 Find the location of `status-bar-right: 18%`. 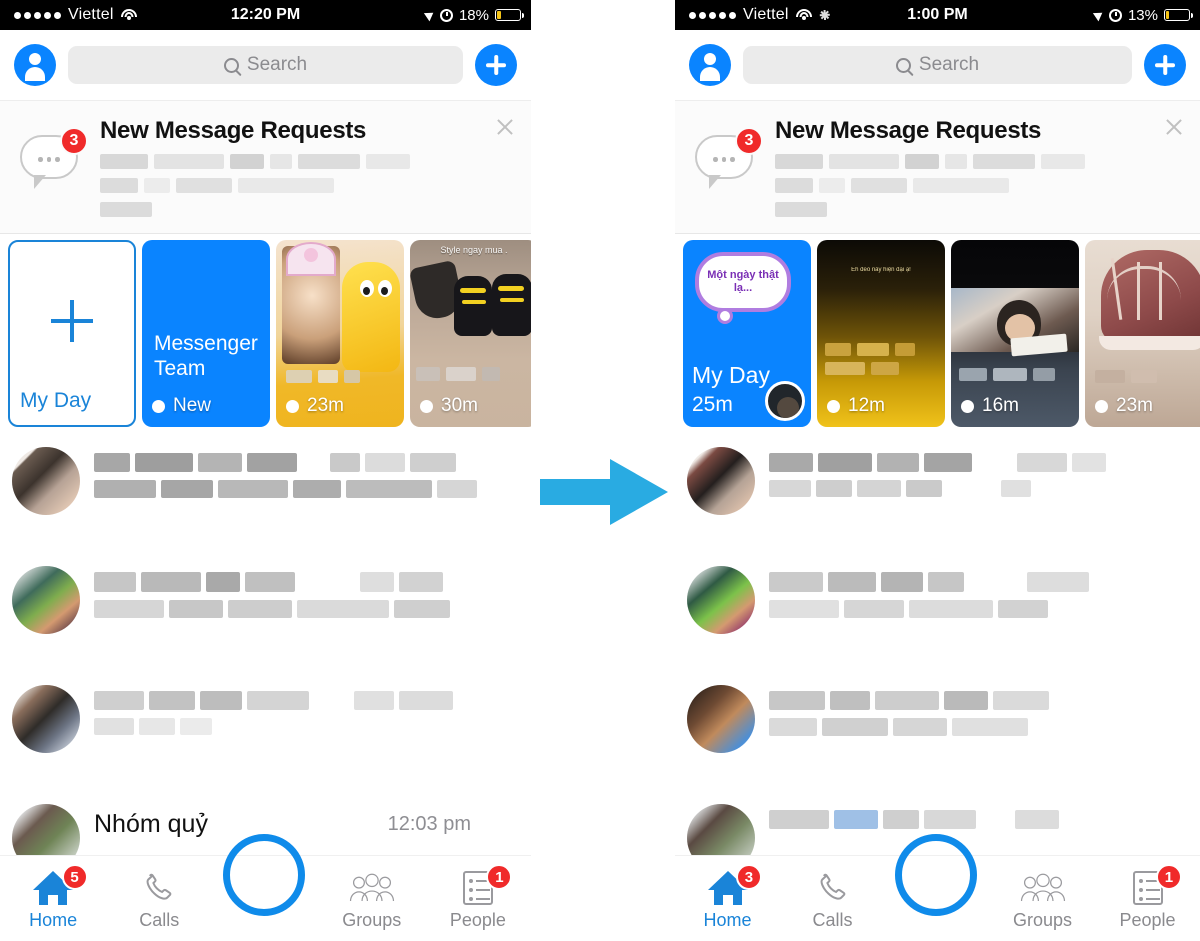

status-bar-right: 18% is located at coordinates (473, 15).